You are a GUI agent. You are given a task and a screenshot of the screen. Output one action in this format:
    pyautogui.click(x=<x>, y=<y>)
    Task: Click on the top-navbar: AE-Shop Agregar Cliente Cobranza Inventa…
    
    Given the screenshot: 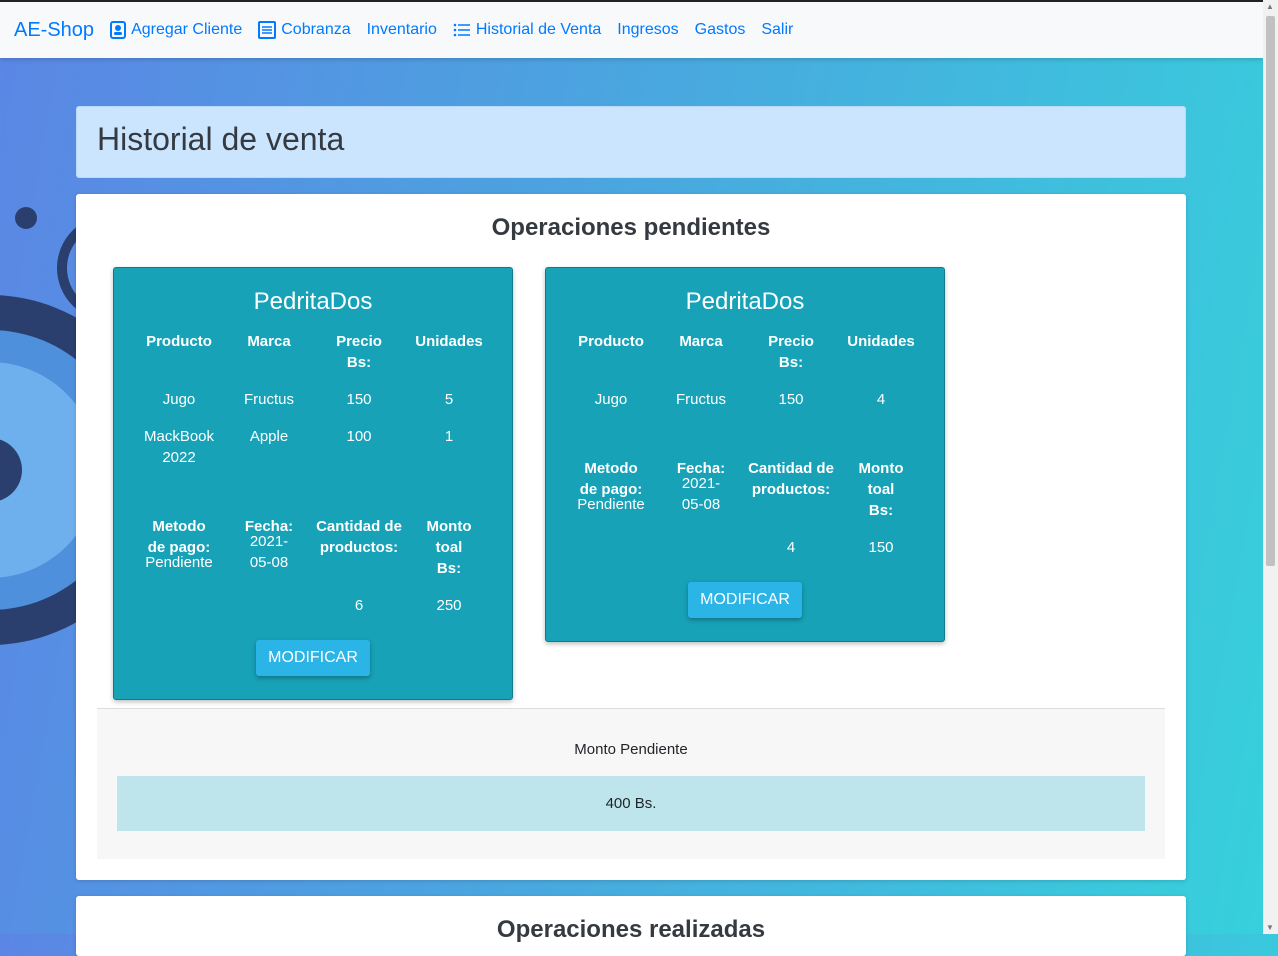 What is the action you would take?
    pyautogui.click(x=631, y=29)
    